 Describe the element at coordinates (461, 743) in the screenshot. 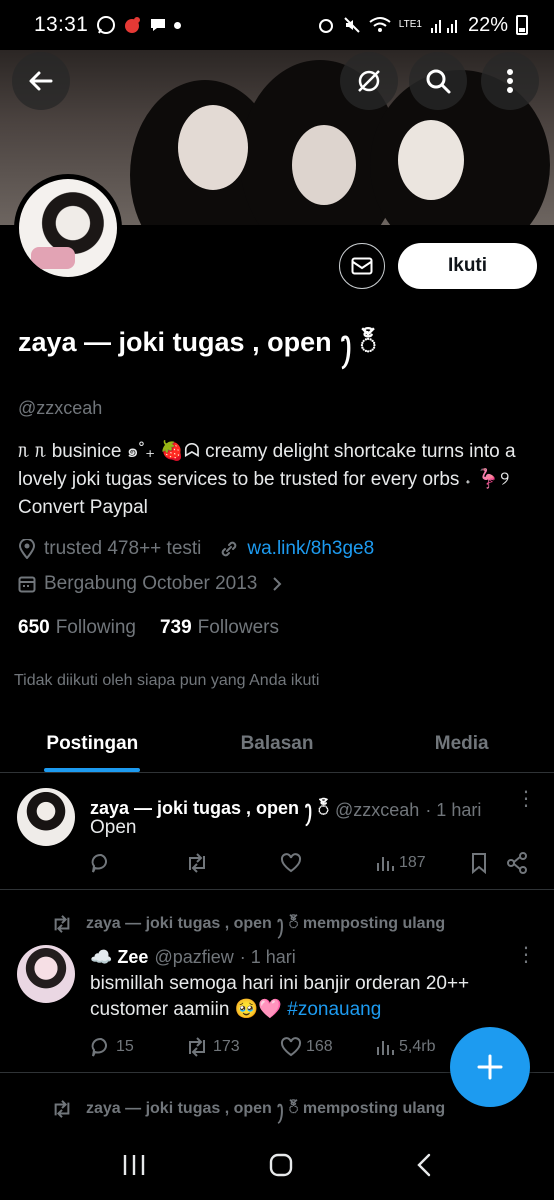

I see `tab-media: Media` at that location.